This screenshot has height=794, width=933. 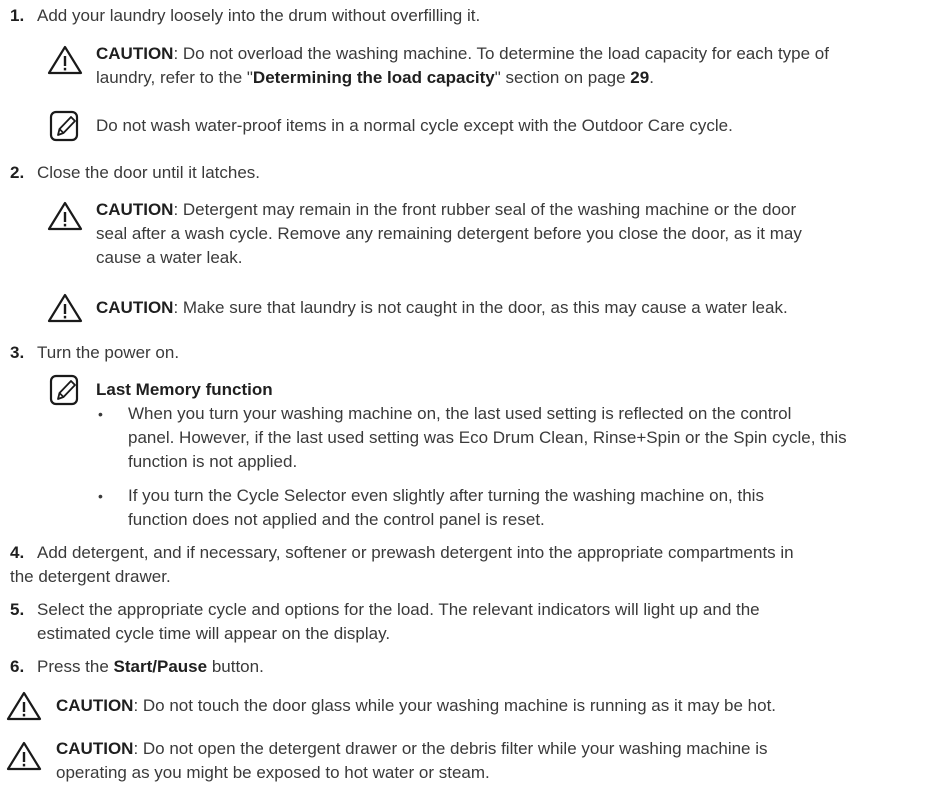 I want to click on step-number: 6., so click(x=17, y=666).